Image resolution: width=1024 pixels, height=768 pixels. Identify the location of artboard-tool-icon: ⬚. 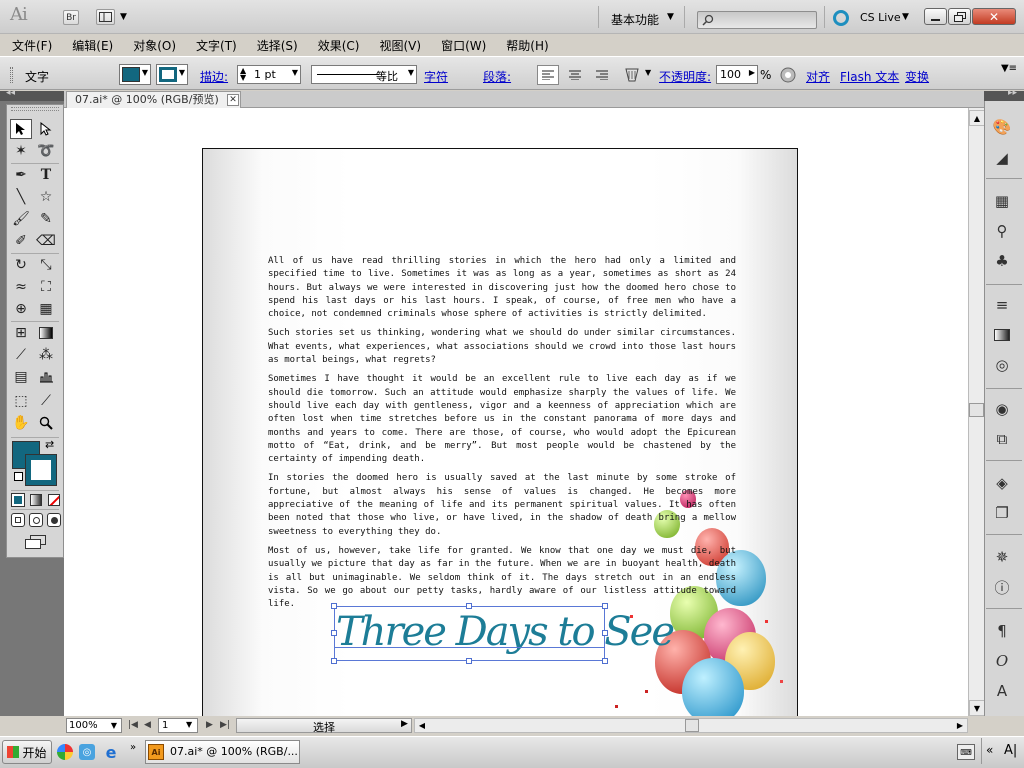
(21, 401).